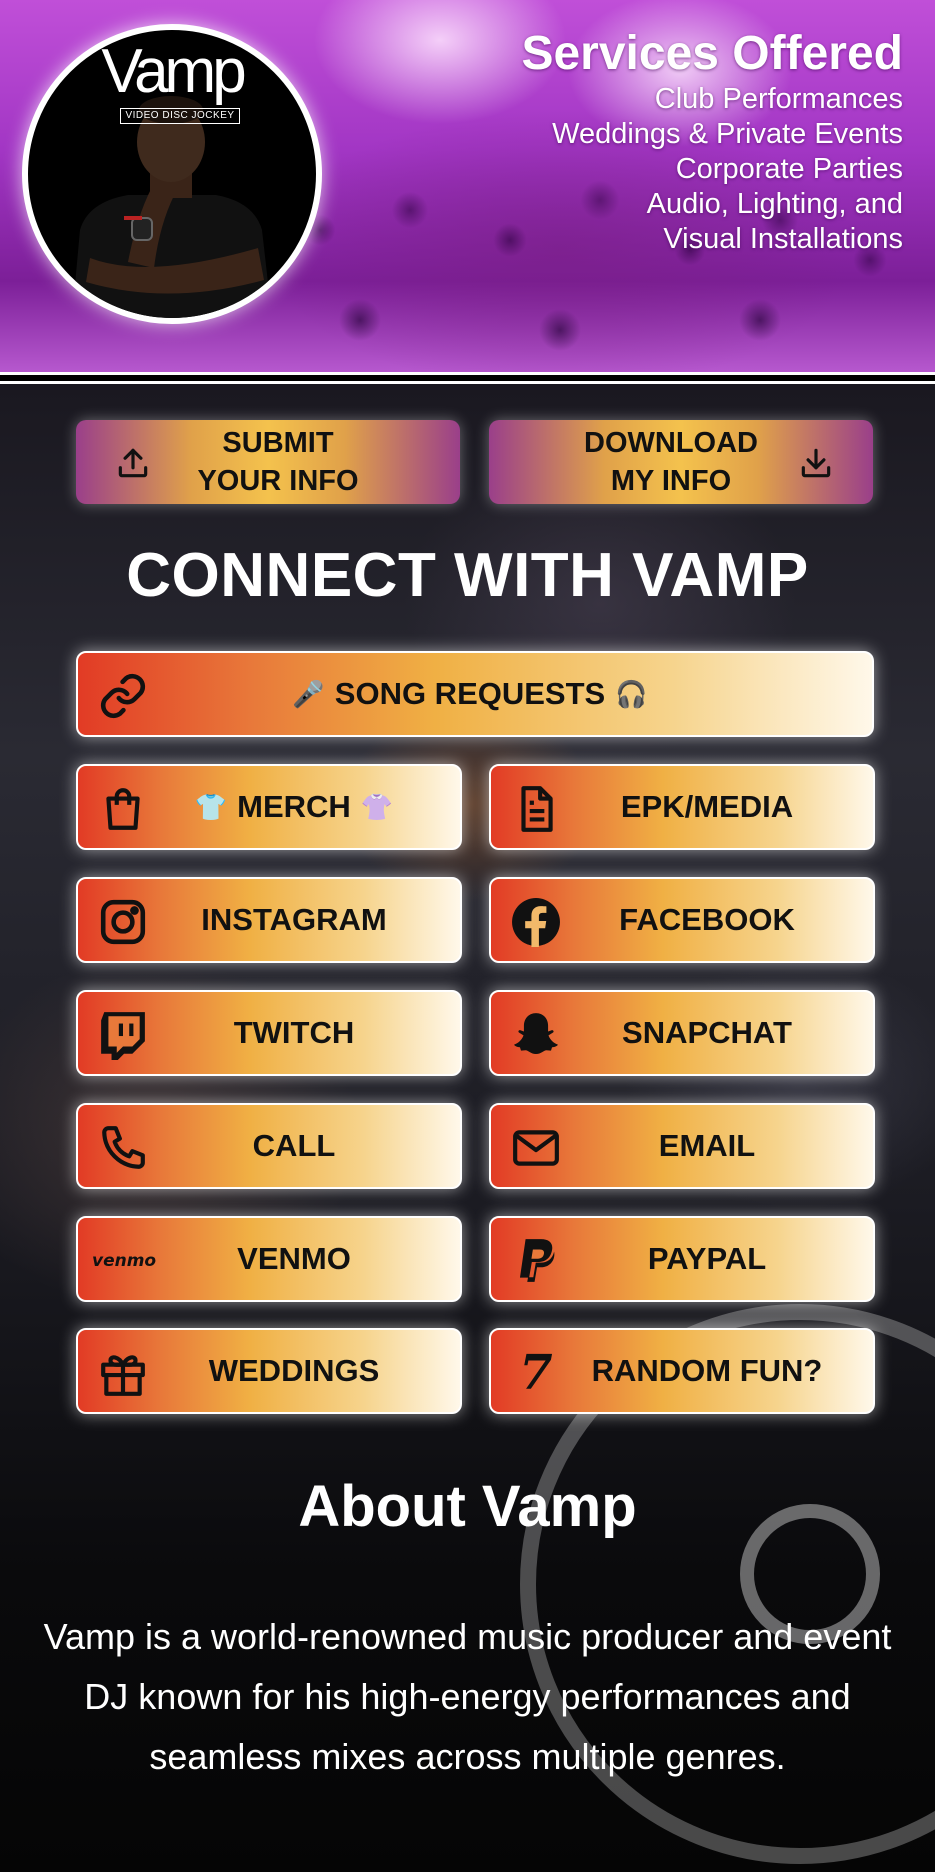  I want to click on song-requests-label: SONG REQUESTS, so click(470, 693).